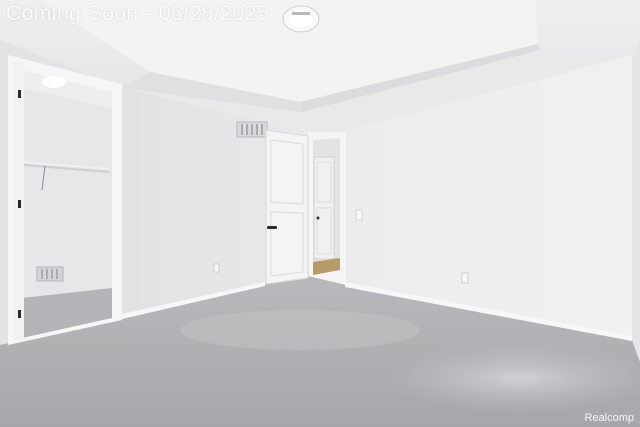 This screenshot has height=427, width=640. Describe the element at coordinates (216, 268) in the screenshot. I see `outlet-left` at that location.